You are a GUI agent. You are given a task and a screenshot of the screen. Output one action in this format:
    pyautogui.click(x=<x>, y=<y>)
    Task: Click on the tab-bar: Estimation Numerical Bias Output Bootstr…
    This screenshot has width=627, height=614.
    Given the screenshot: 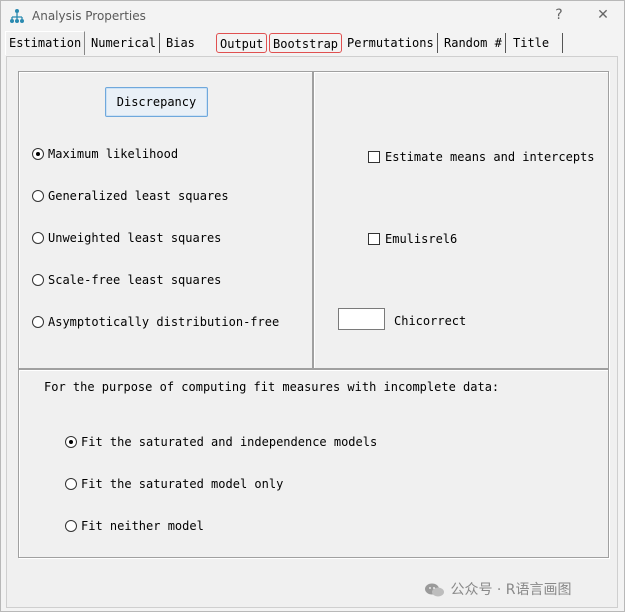 What is the action you would take?
    pyautogui.click(x=311, y=43)
    